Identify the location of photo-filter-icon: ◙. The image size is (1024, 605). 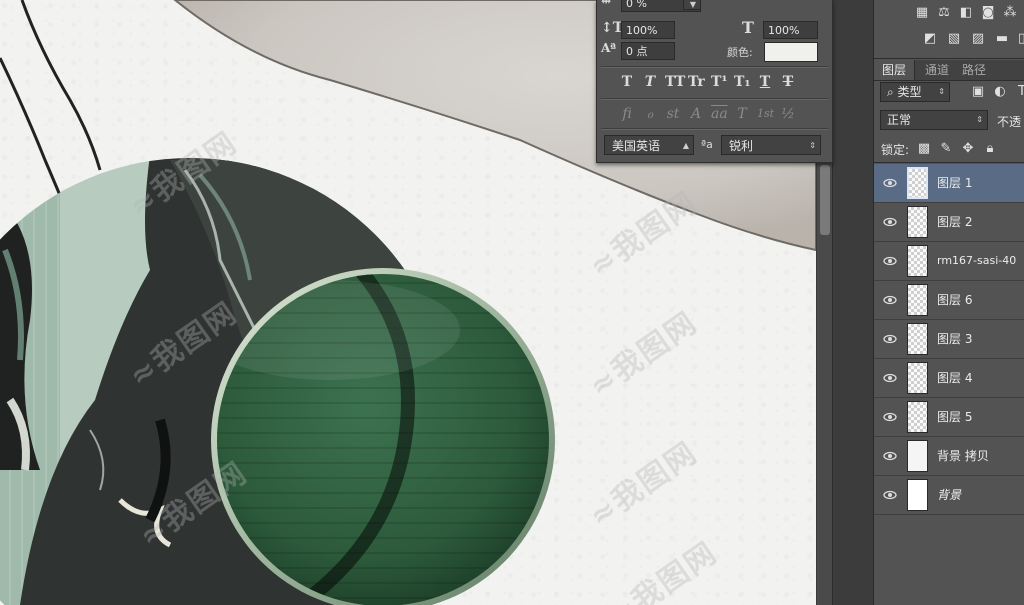
(988, 13).